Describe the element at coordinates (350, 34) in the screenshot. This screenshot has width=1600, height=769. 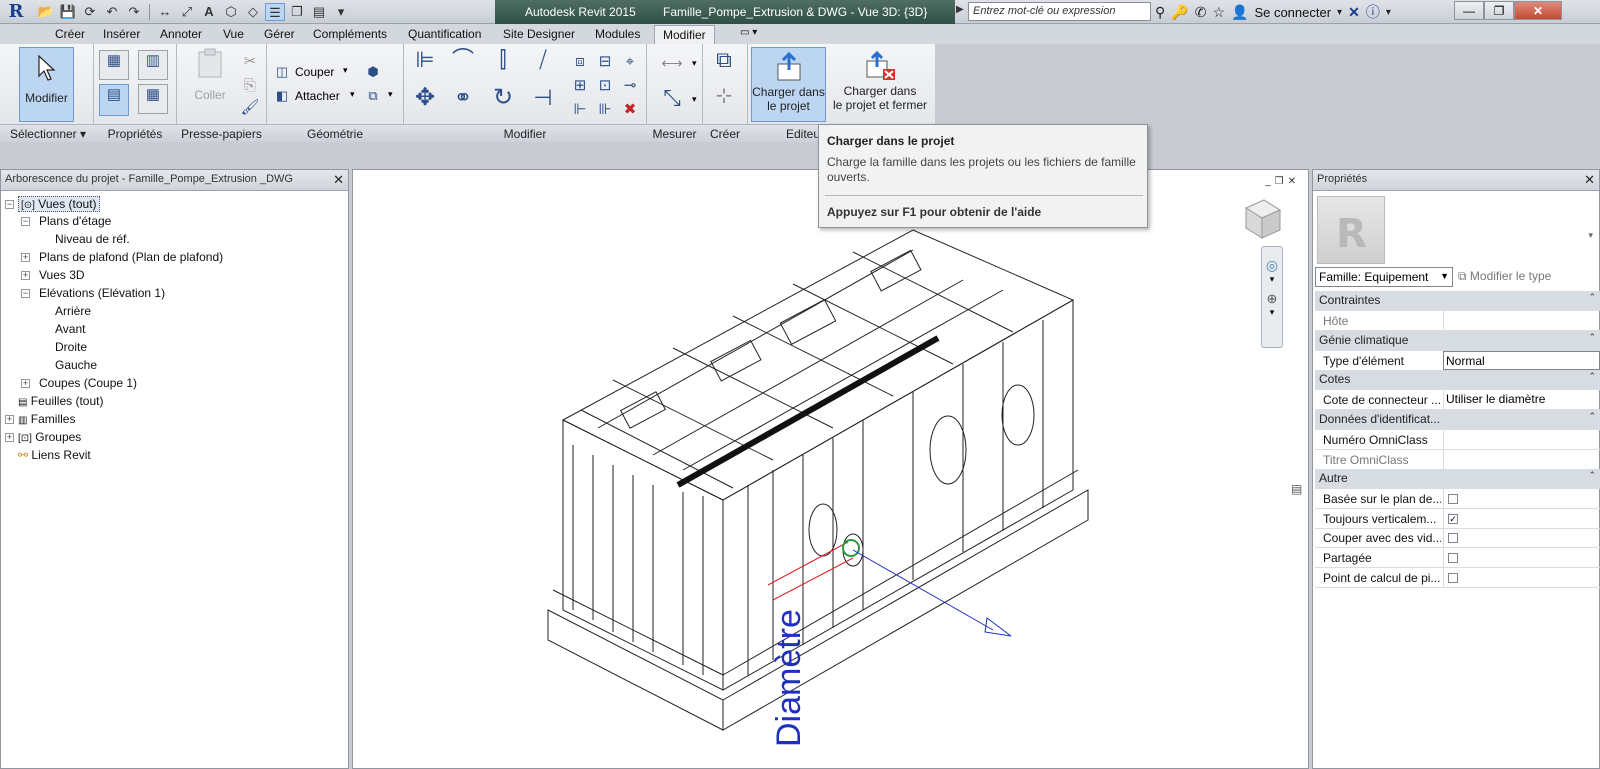
I see `tab-complements: Compléments` at that location.